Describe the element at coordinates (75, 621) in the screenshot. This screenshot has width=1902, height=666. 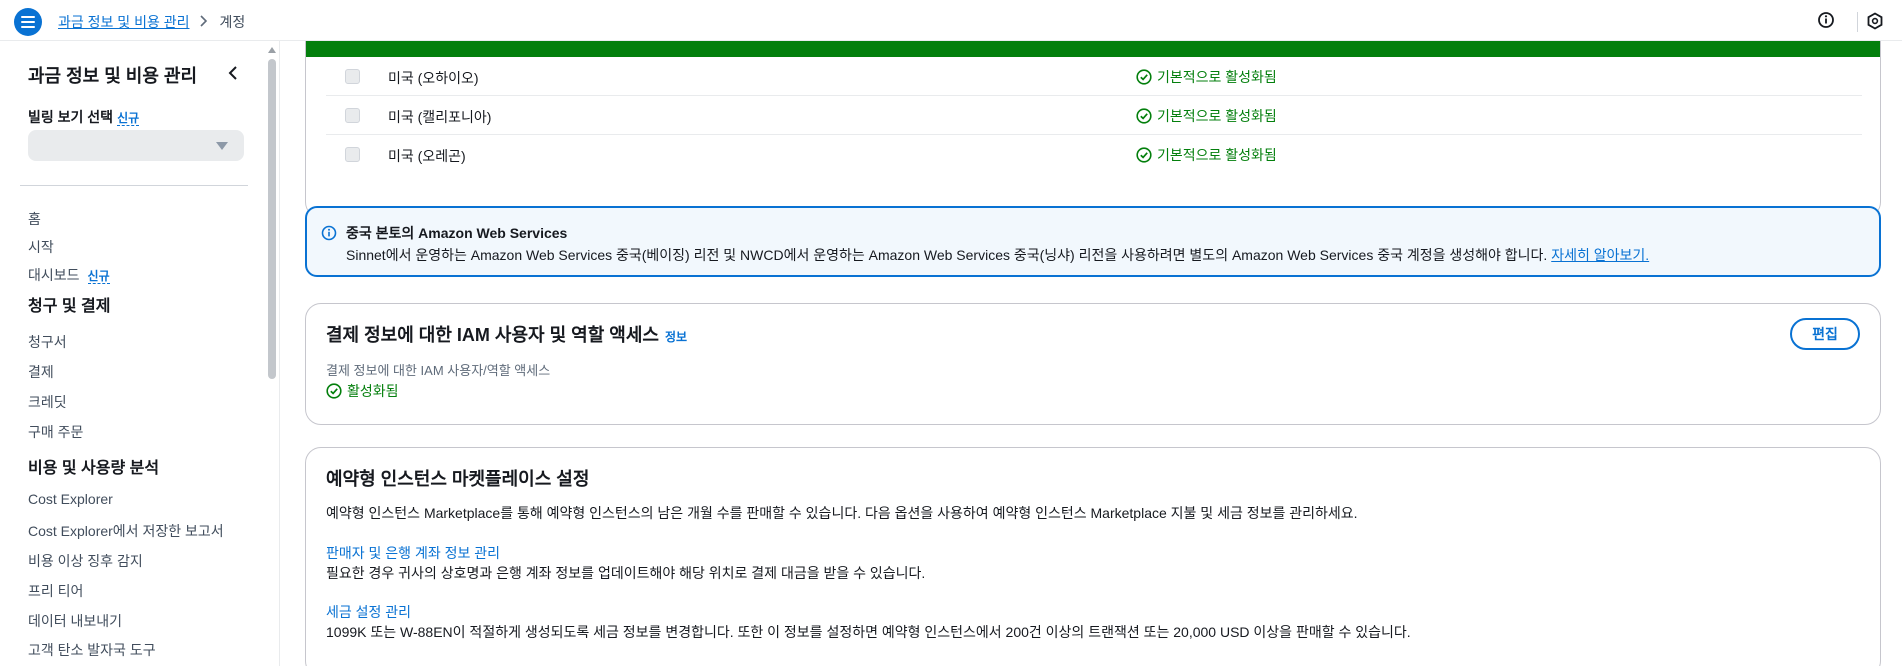
I see `sidebar-item-data-exports: 데이터 내보내기` at that location.